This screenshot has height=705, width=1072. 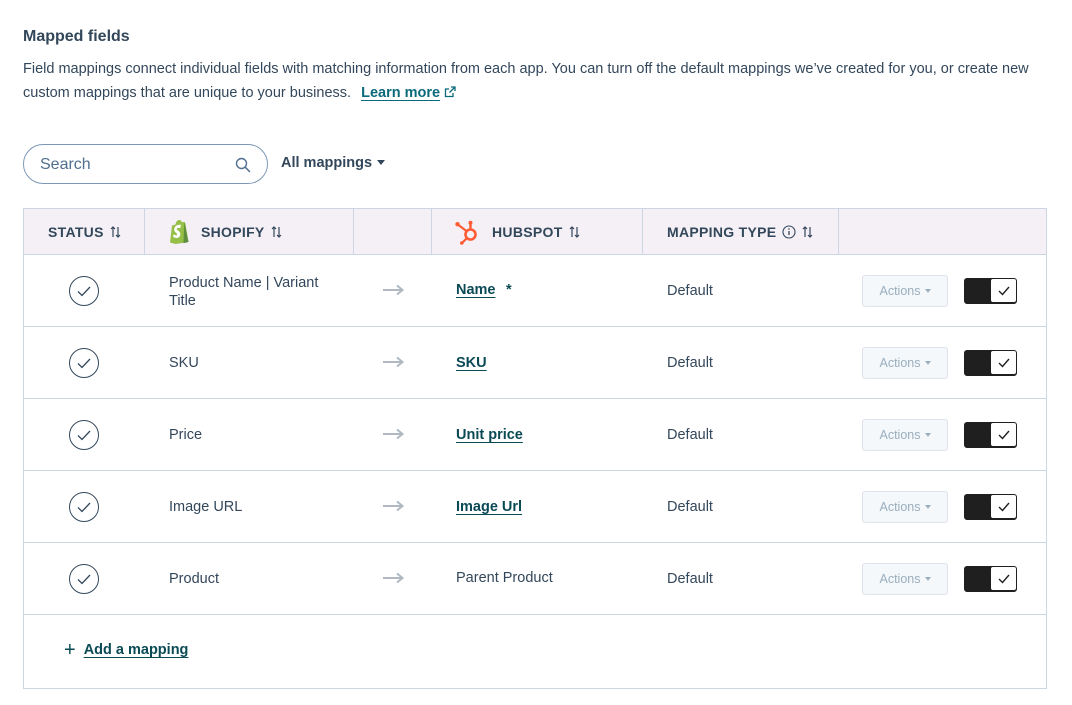 I want to click on shopify-field: Product, so click(x=194, y=579).